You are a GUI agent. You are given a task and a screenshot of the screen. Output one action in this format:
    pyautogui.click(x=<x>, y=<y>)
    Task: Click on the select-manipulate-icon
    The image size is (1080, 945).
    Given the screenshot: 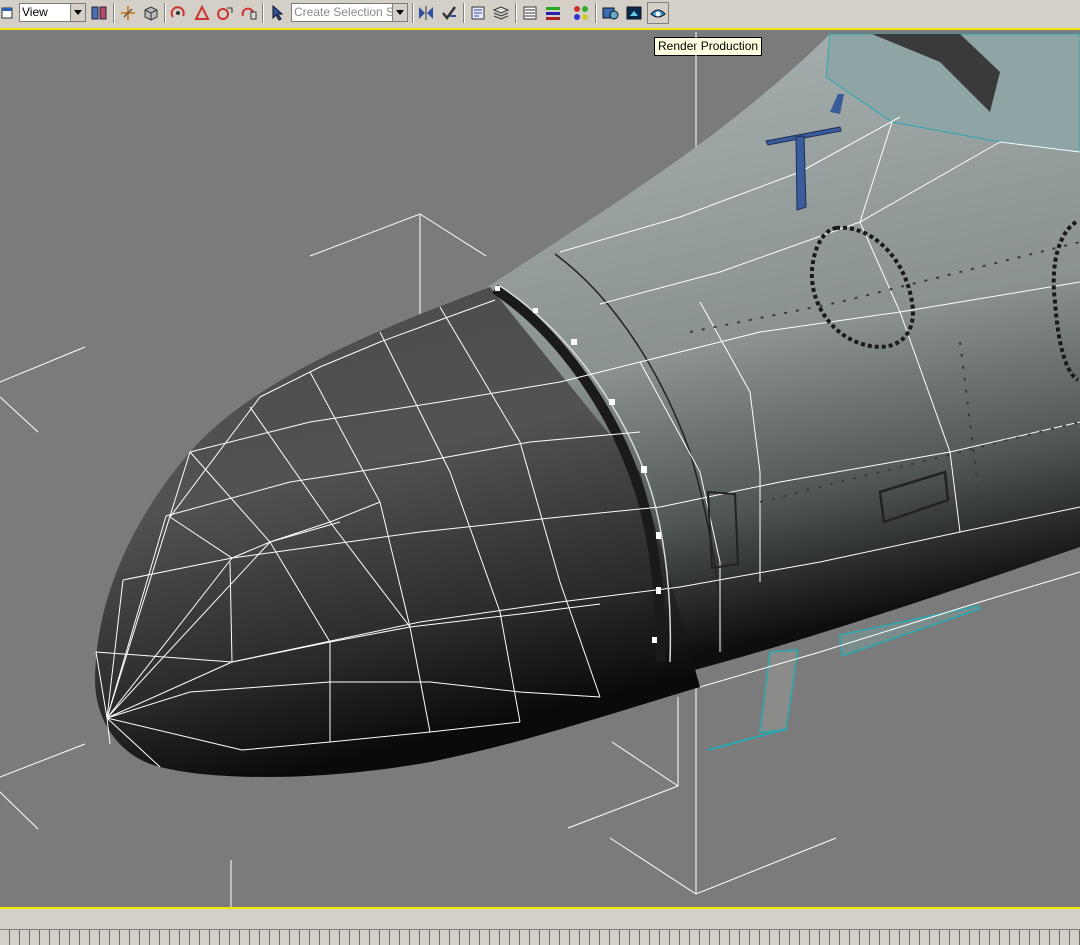 What is the action you would take?
    pyautogui.click(x=277, y=13)
    